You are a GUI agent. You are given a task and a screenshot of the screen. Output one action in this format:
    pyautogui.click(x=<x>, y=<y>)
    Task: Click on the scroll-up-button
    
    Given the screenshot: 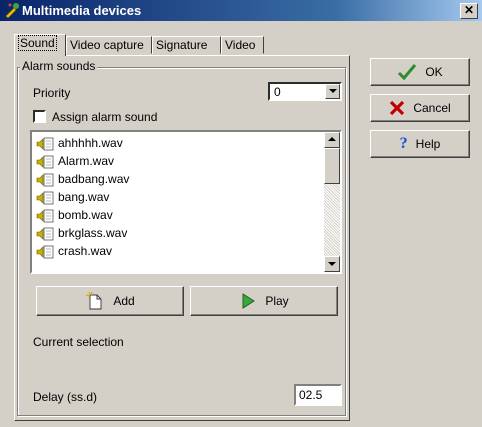 What is the action you would take?
    pyautogui.click(x=332, y=140)
    